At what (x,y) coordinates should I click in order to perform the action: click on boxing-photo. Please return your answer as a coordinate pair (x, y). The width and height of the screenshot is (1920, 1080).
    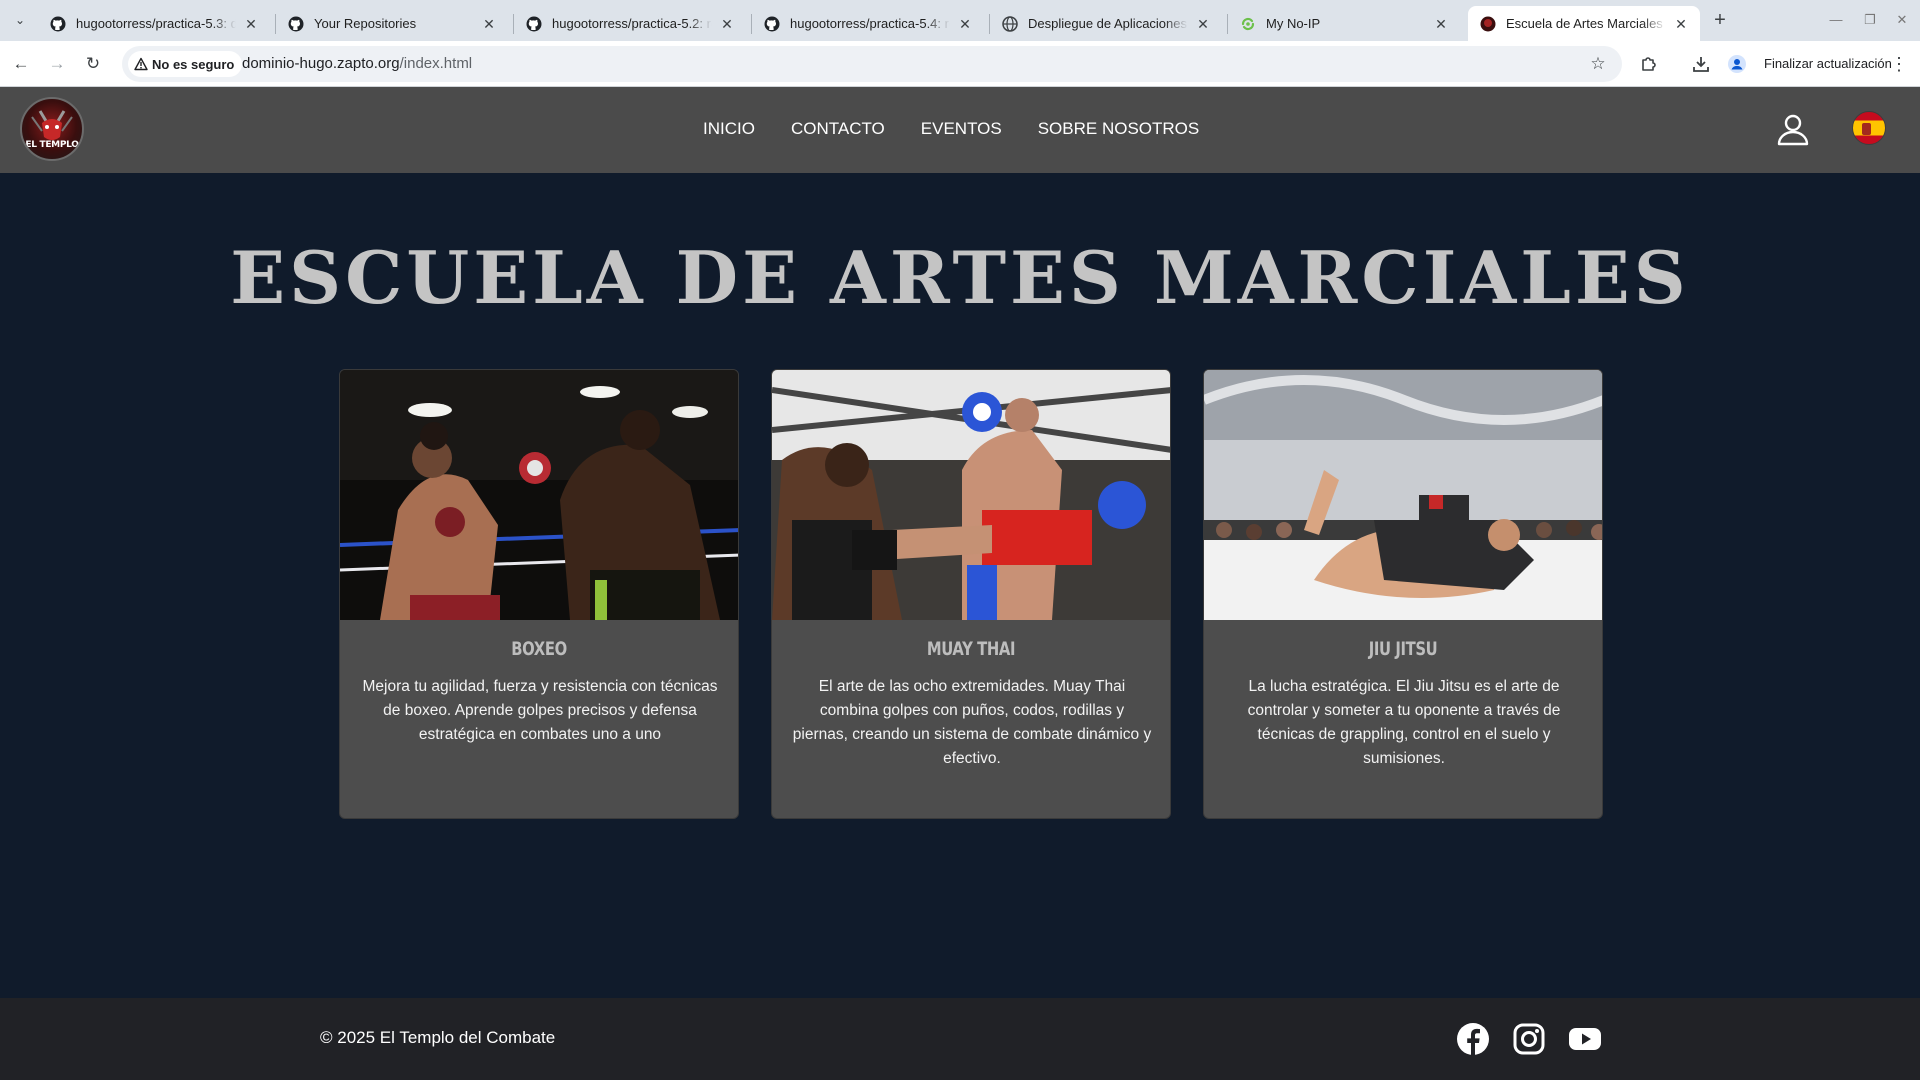
    Looking at the image, I should click on (539, 495).